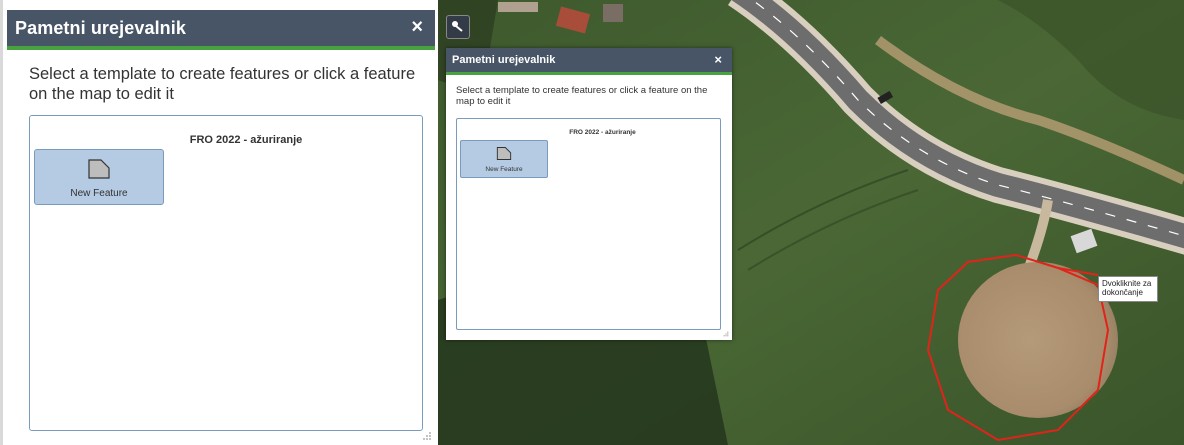 The height and width of the screenshot is (445, 1184). I want to click on map-tool-button, so click(458, 27).